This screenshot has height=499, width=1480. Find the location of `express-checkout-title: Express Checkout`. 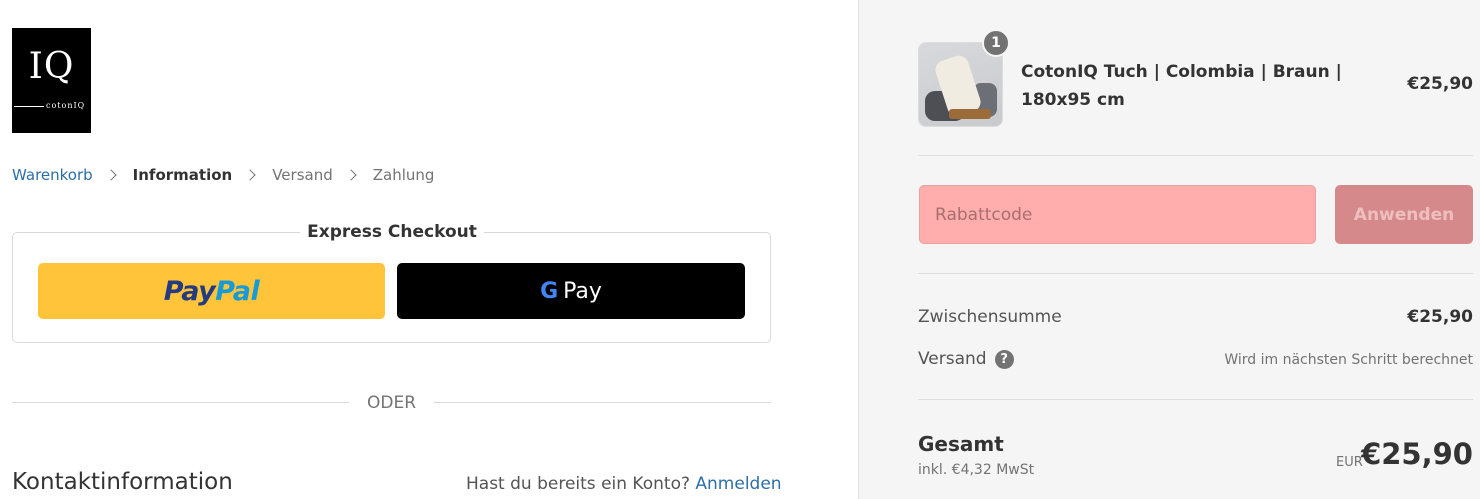

express-checkout-title: Express Checkout is located at coordinates (392, 232).